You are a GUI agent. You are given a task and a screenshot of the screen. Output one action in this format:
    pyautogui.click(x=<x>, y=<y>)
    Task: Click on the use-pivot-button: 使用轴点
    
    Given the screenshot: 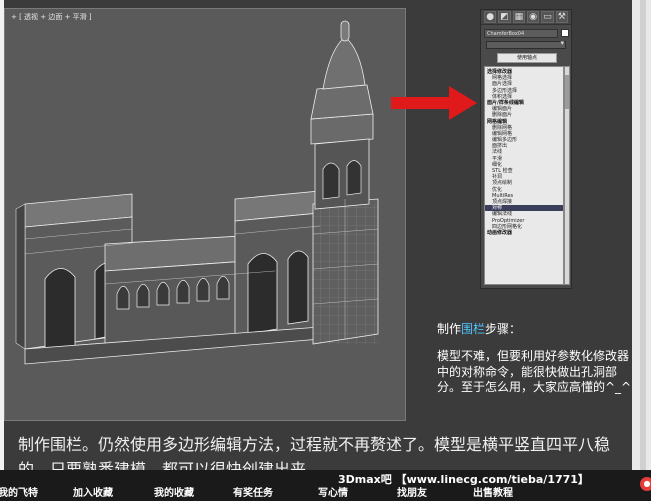 What is the action you would take?
    pyautogui.click(x=527, y=58)
    